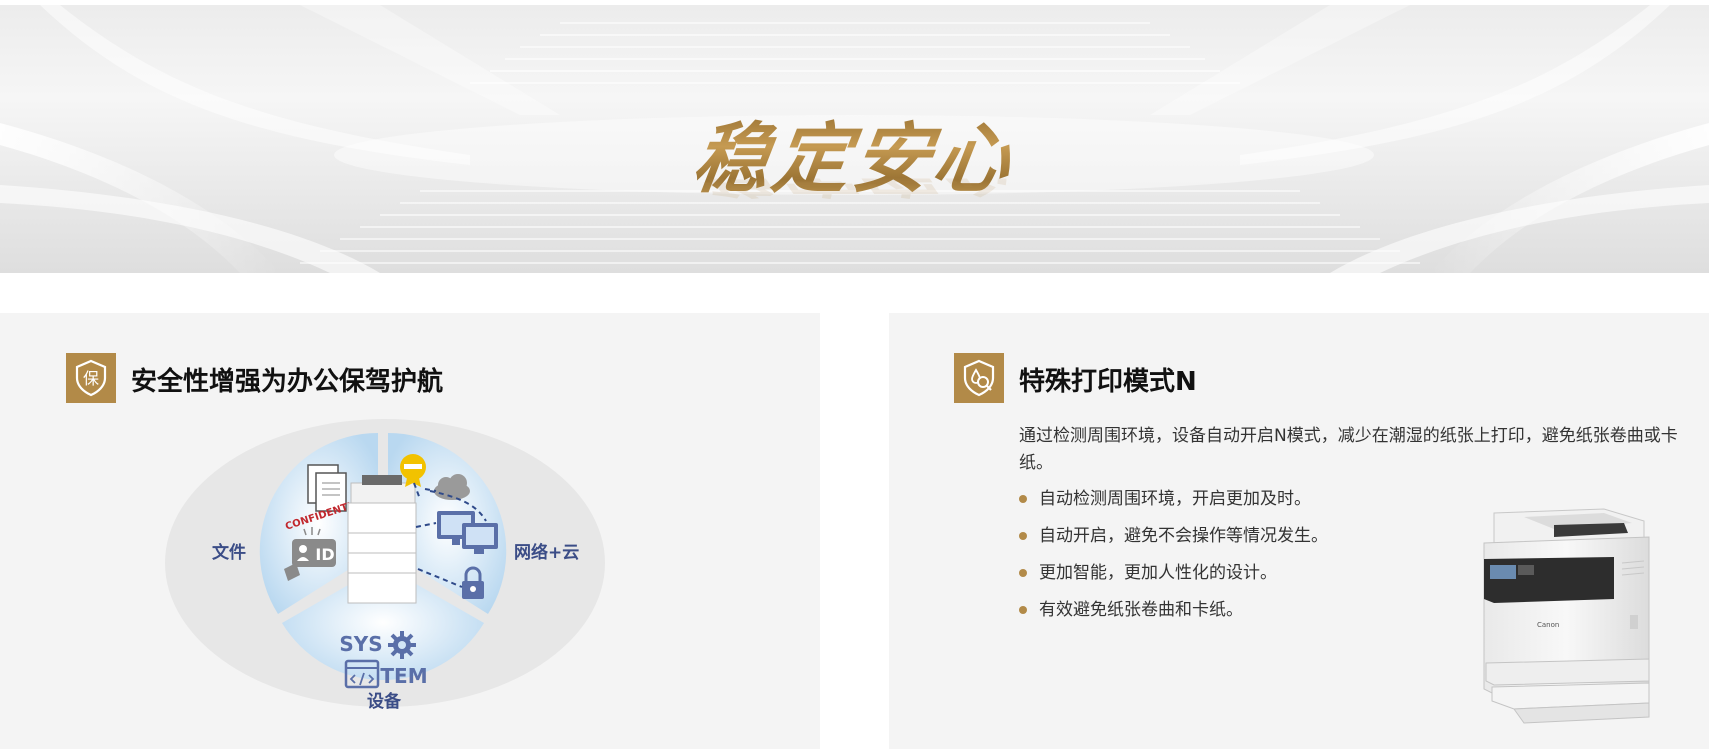 This screenshot has height=749, width=1709. I want to click on sys-label: SYS, so click(360, 644).